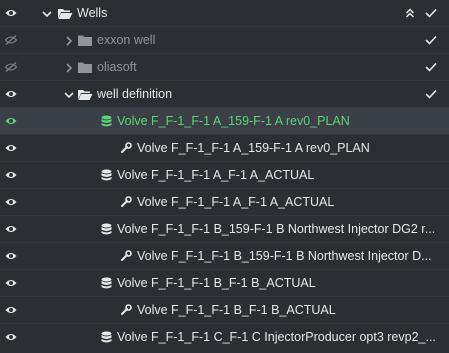  I want to click on tree-row-trajectory: Volve F_F-1_F-1 A_159-F-1 A rev0_PLAN, so click(224, 148).